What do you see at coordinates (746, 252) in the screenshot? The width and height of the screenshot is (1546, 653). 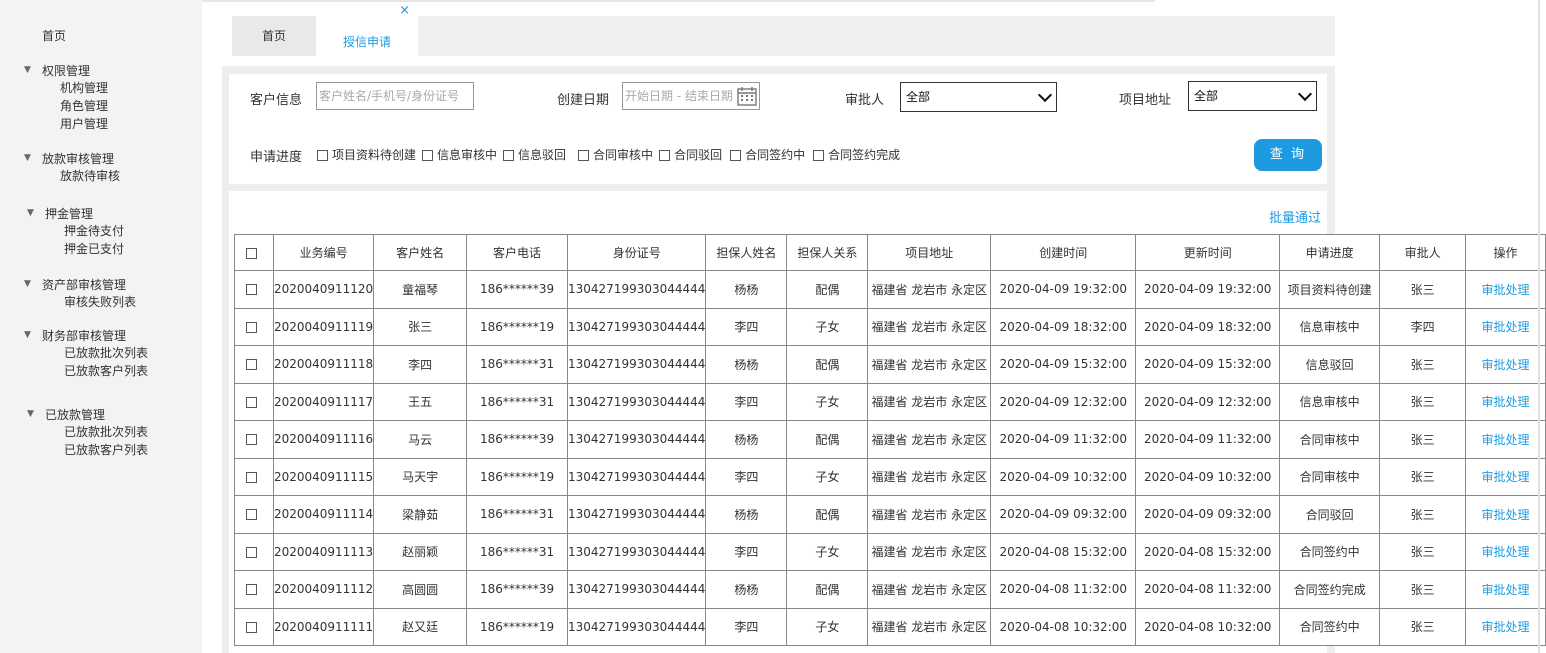 I see `column-header: 担保人姓名` at bounding box center [746, 252].